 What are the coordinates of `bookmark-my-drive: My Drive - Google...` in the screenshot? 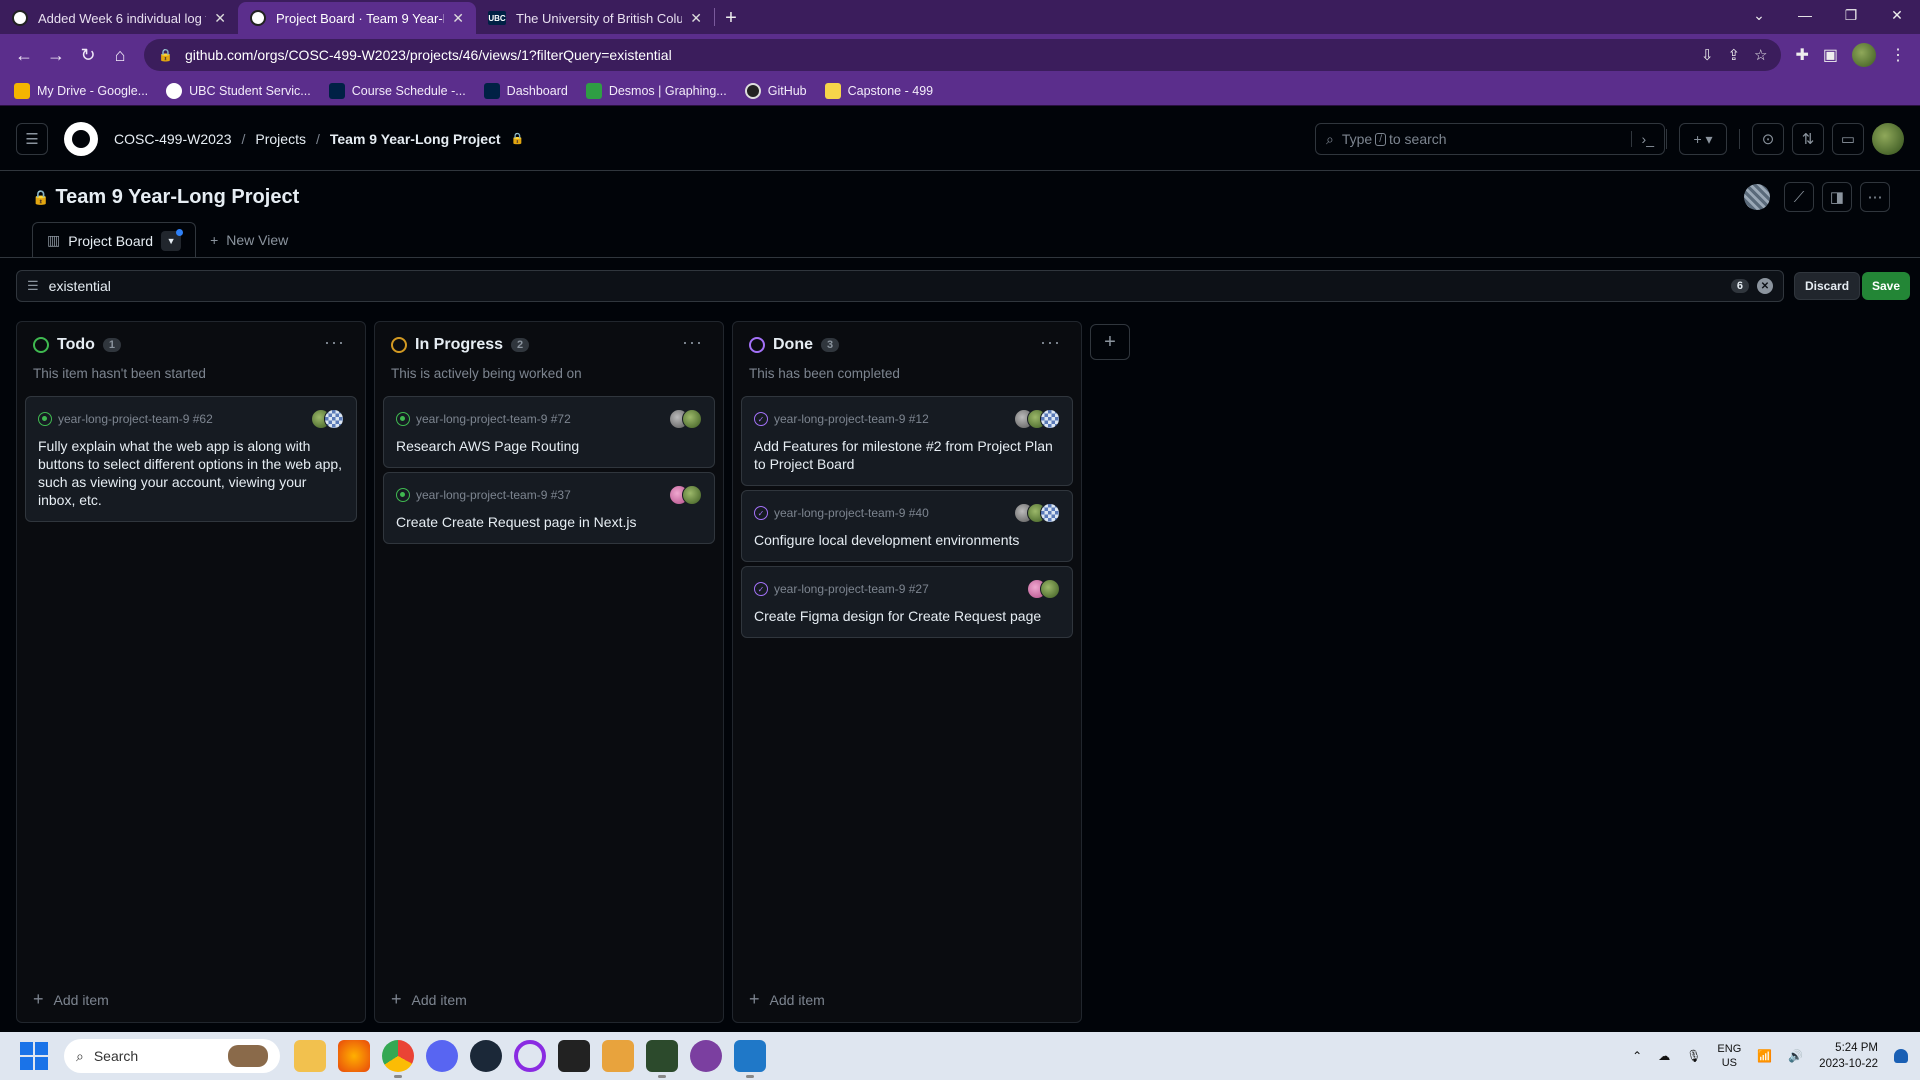 It's located at (81, 90).